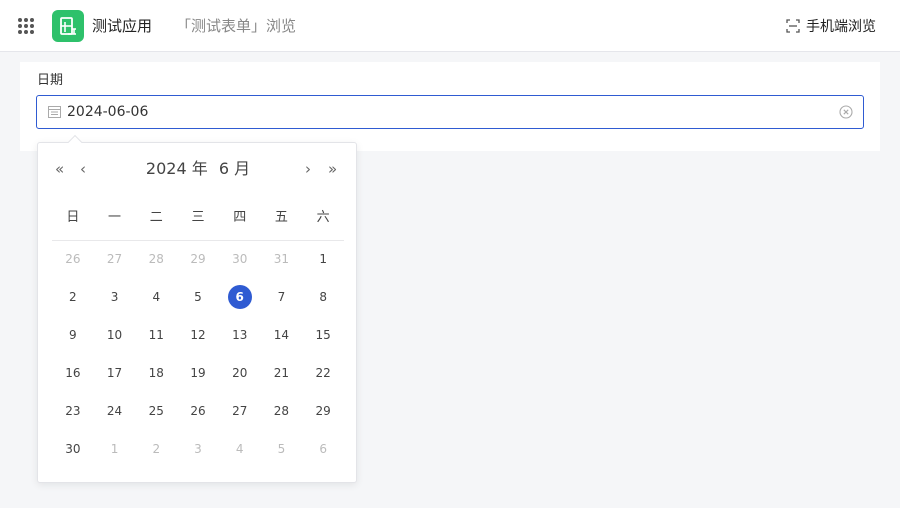 The width and height of the screenshot is (900, 508). Describe the element at coordinates (115, 217) in the screenshot. I see `weekday-label: 一` at that location.